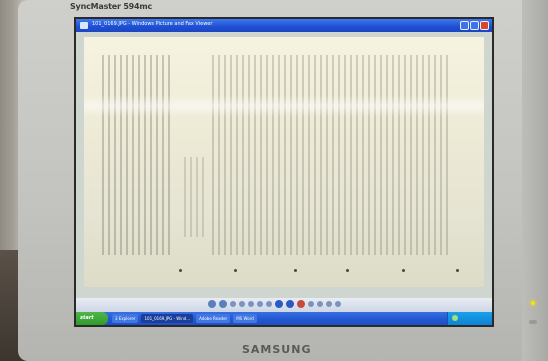 This screenshot has width=548, height=361. I want to click on screen-glare, so click(284, 106).